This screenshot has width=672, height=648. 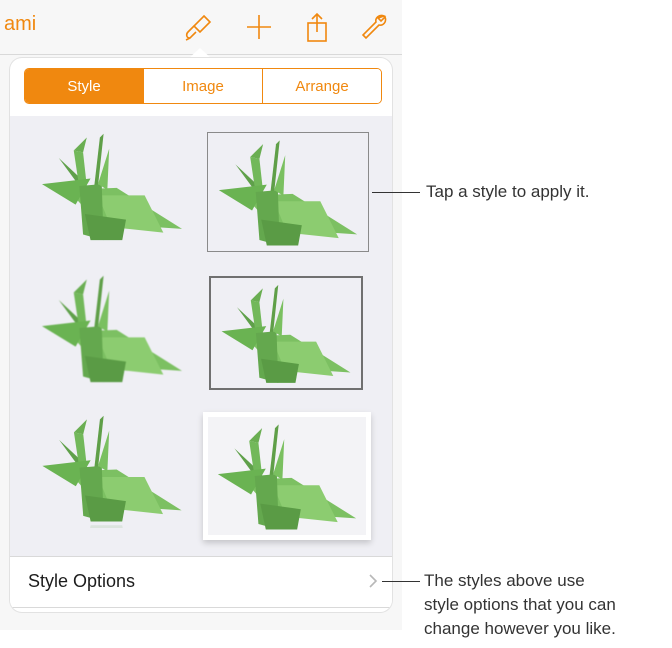 I want to click on plus-icon, so click(x=259, y=27).